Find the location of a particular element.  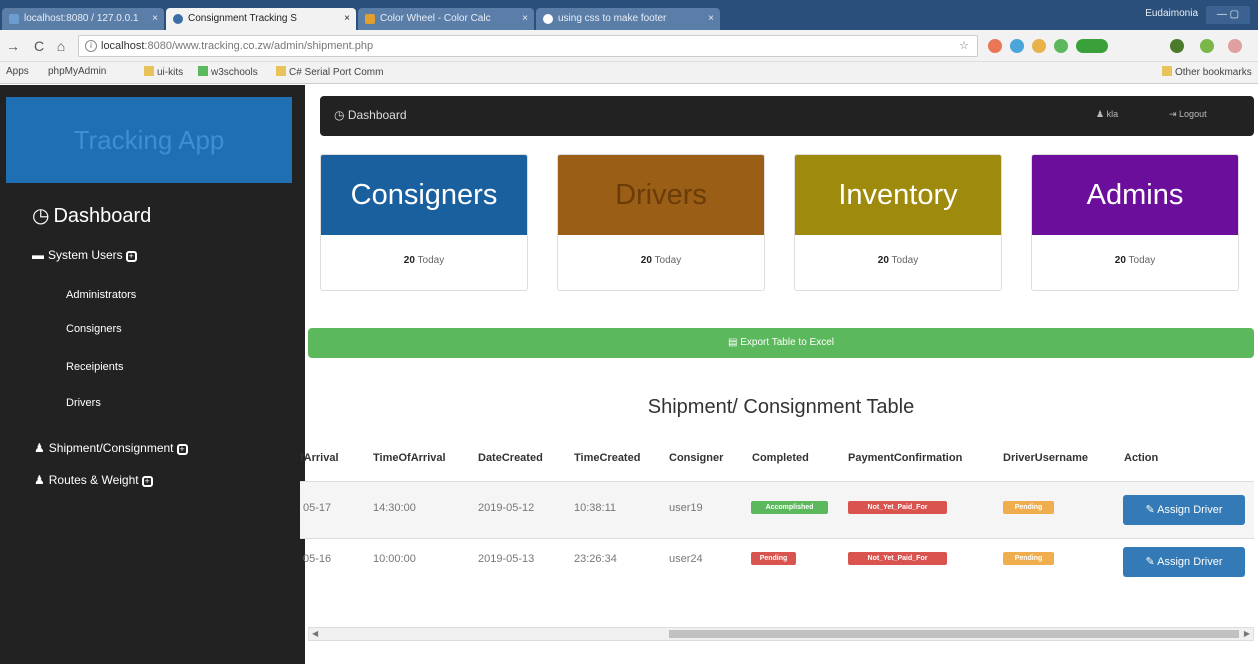

scrollbar-thumb is located at coordinates (954, 634).